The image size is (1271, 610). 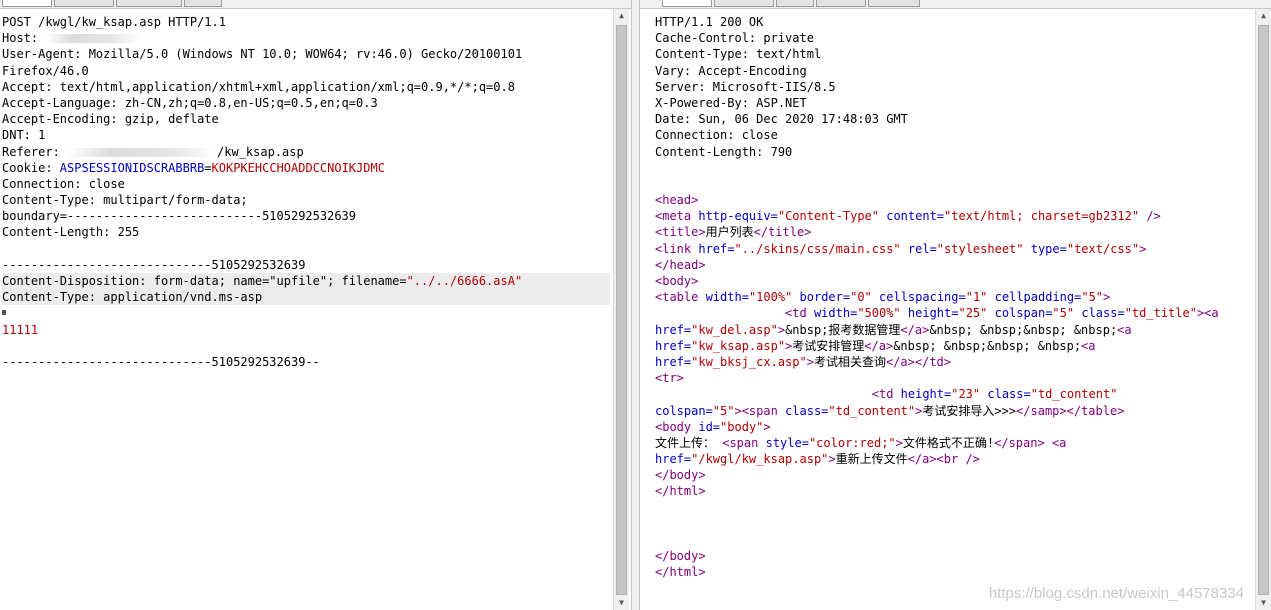 I want to click on response-scrollbar: ▲ ▼, so click(x=1263, y=309).